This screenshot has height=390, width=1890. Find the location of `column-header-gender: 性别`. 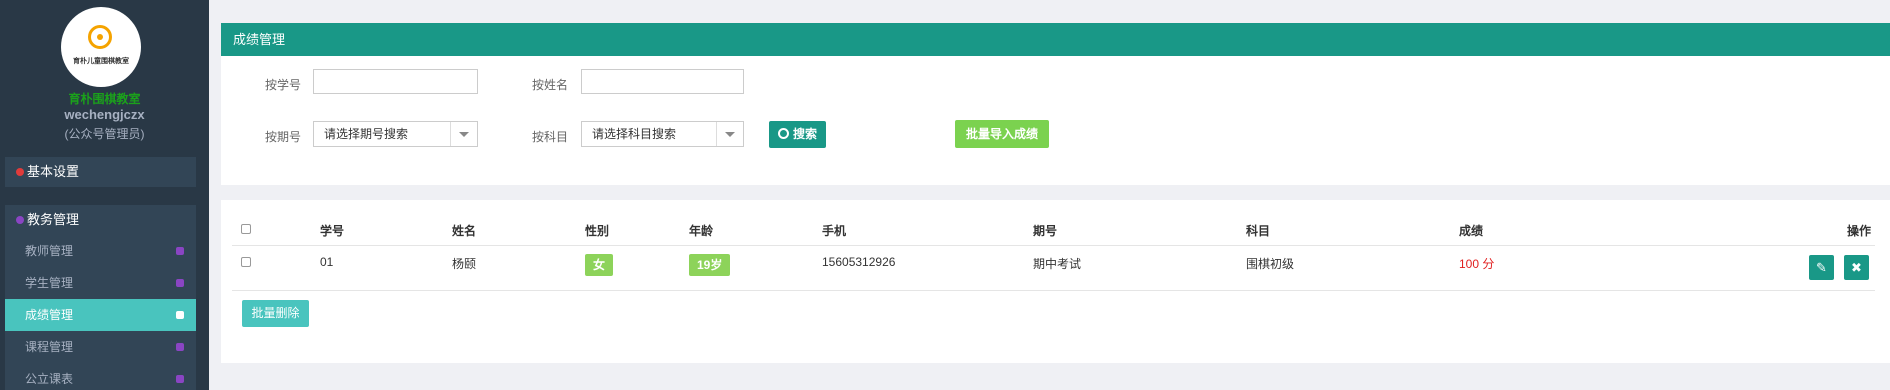

column-header-gender: 性别 is located at coordinates (597, 231).